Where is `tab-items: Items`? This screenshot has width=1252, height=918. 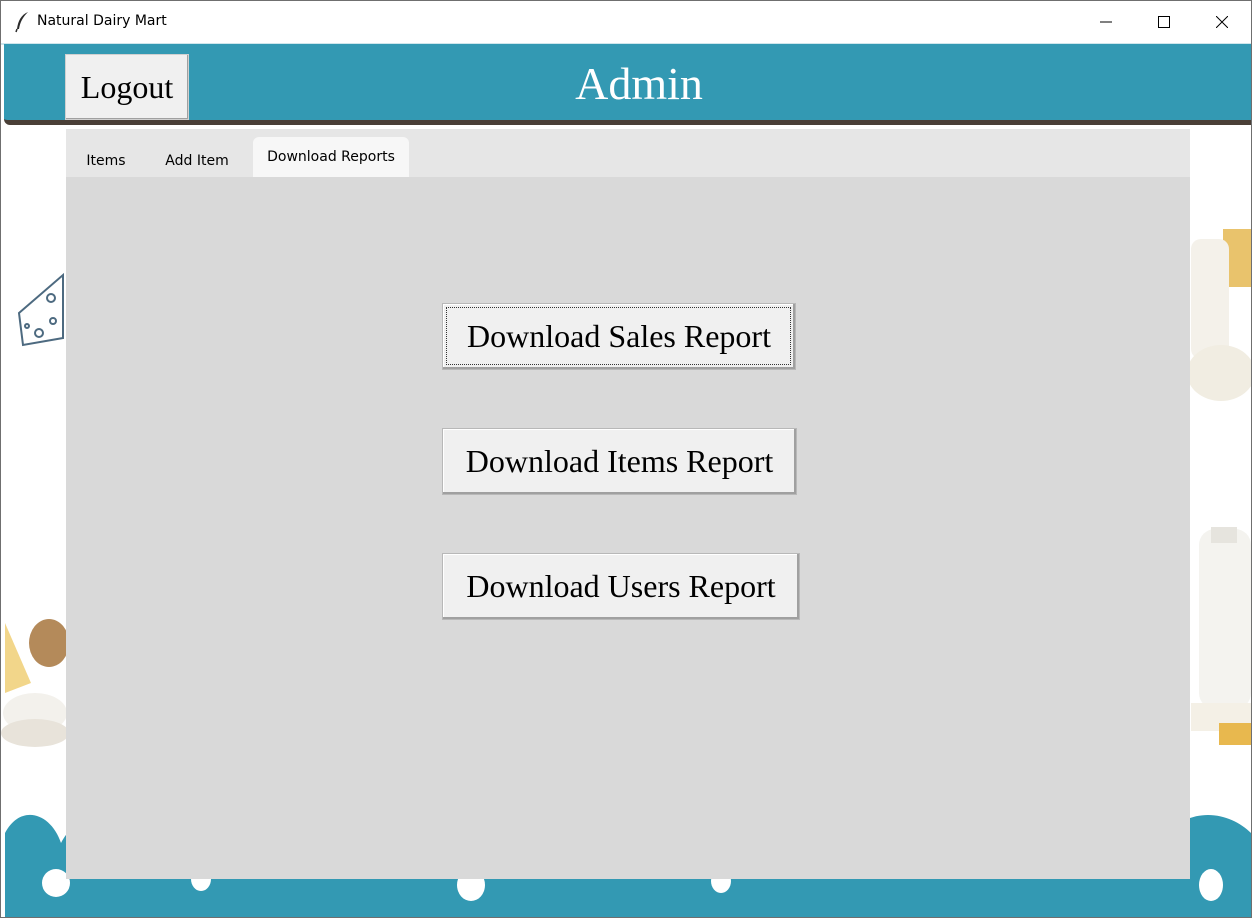
tab-items: Items is located at coordinates (106, 161).